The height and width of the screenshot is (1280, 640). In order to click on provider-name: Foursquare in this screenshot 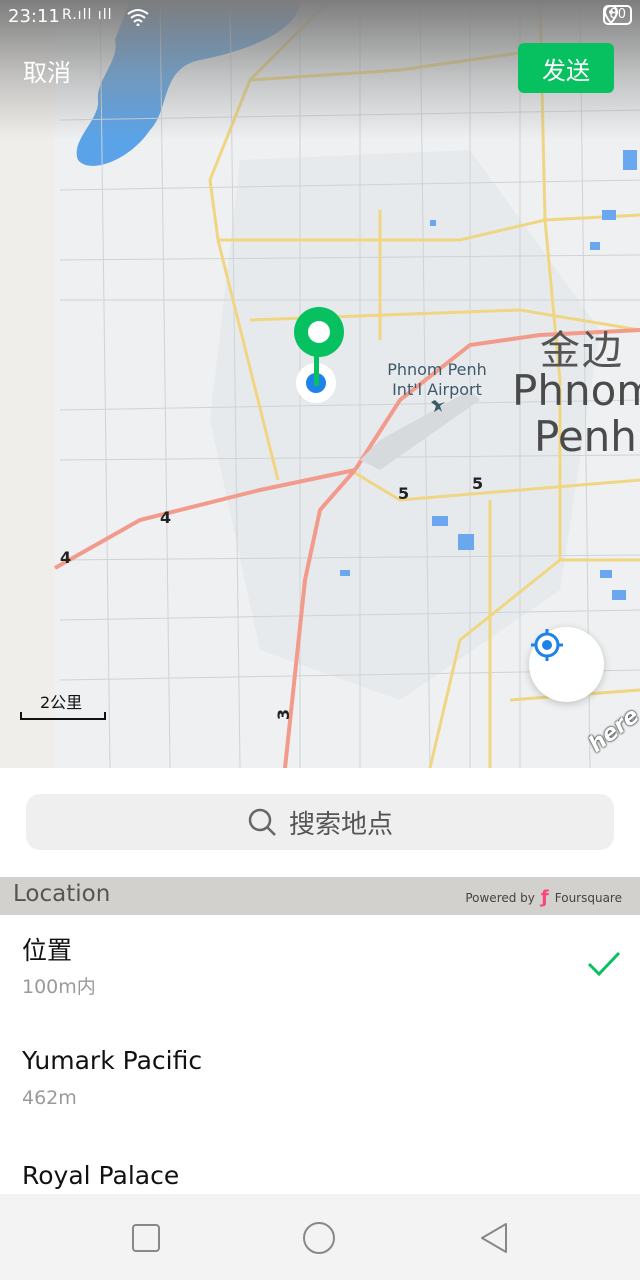, I will do `click(588, 897)`.